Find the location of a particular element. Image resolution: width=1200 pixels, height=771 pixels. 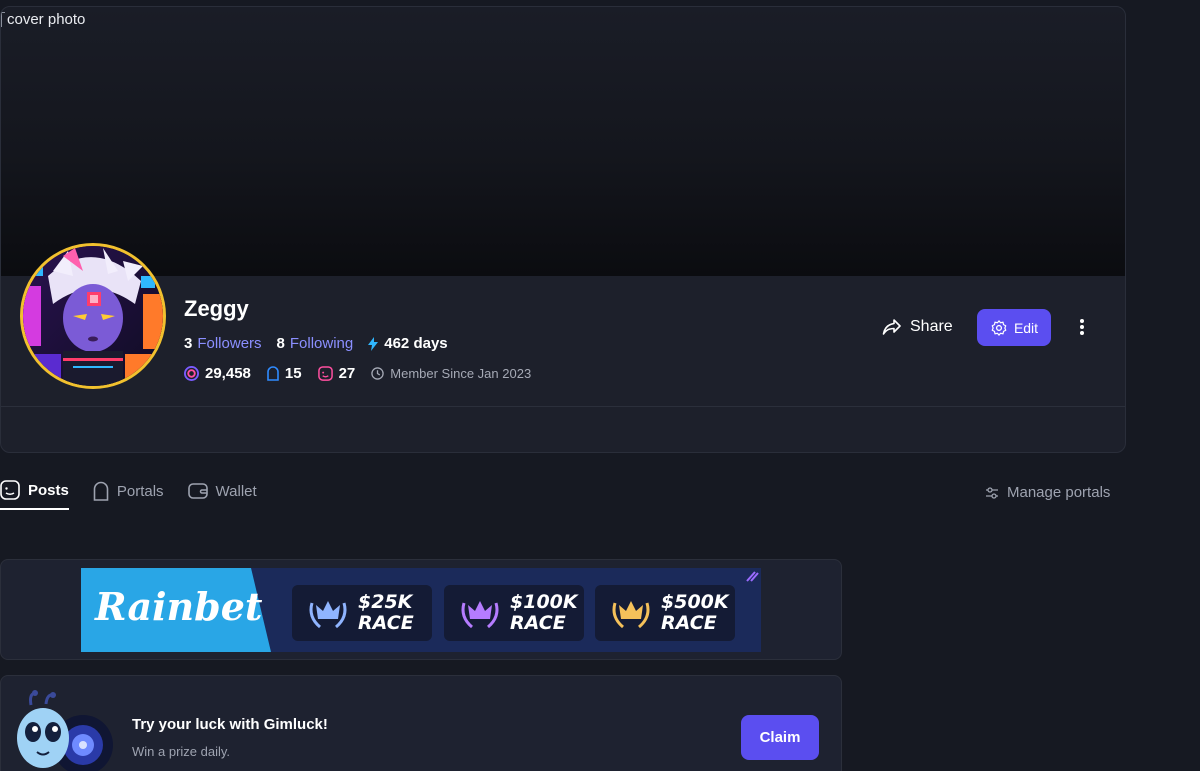

streak-days-label: 462 days is located at coordinates (416, 343).